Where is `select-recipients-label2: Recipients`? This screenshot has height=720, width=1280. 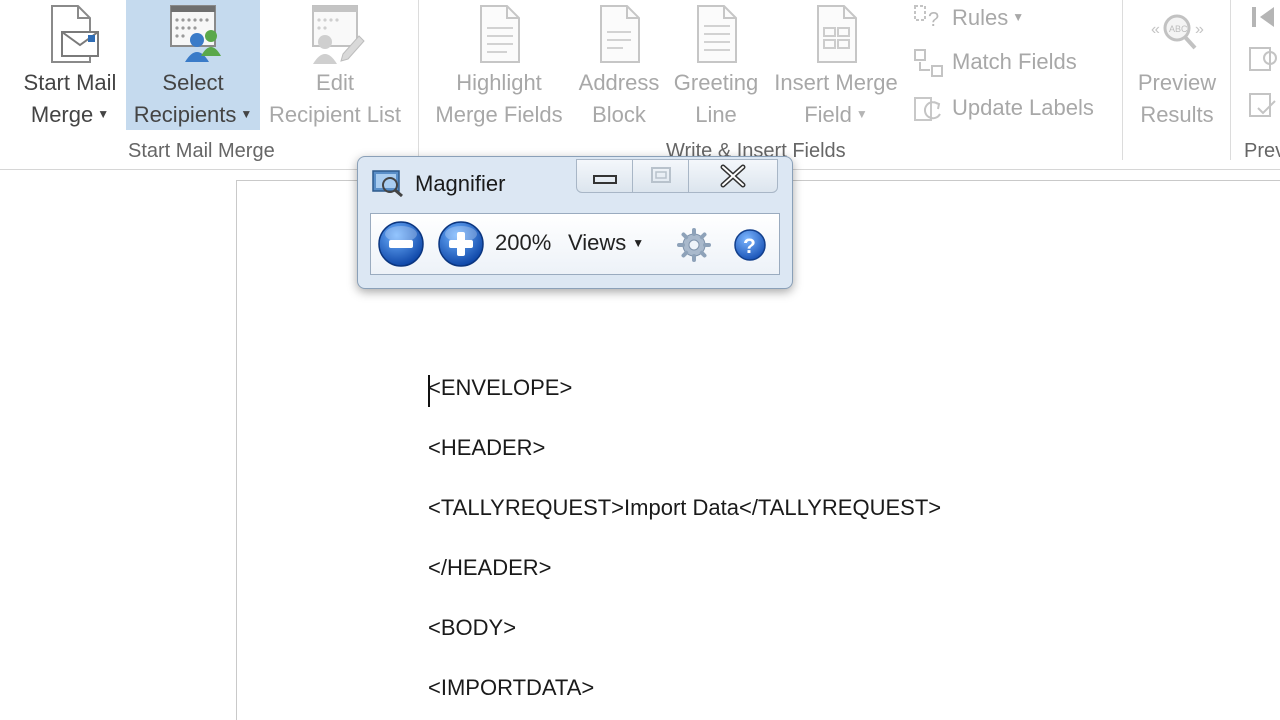 select-recipients-label2: Recipients is located at coordinates (185, 114).